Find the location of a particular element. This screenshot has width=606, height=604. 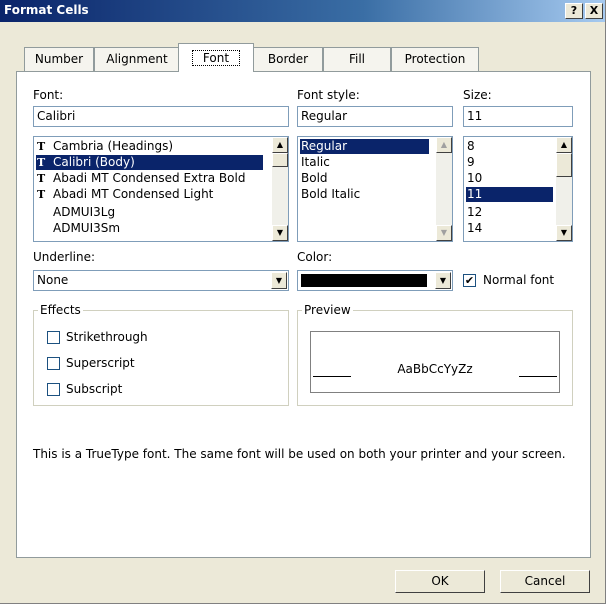

size-list: 8 9 10 11 12 14 ▲ ▼ is located at coordinates (518, 189).